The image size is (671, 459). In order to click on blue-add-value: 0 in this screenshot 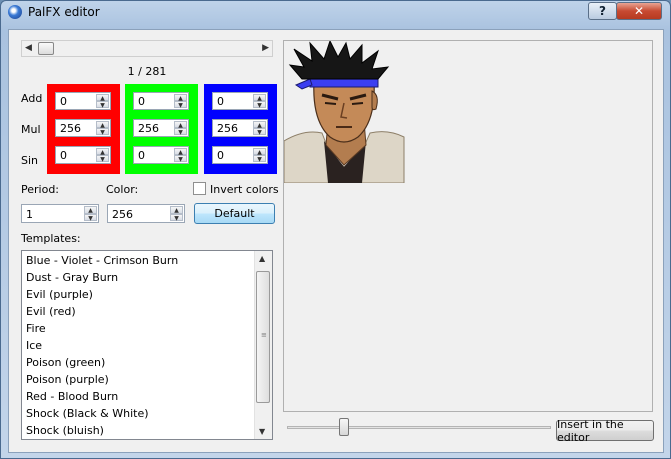, I will do `click(220, 101)`.